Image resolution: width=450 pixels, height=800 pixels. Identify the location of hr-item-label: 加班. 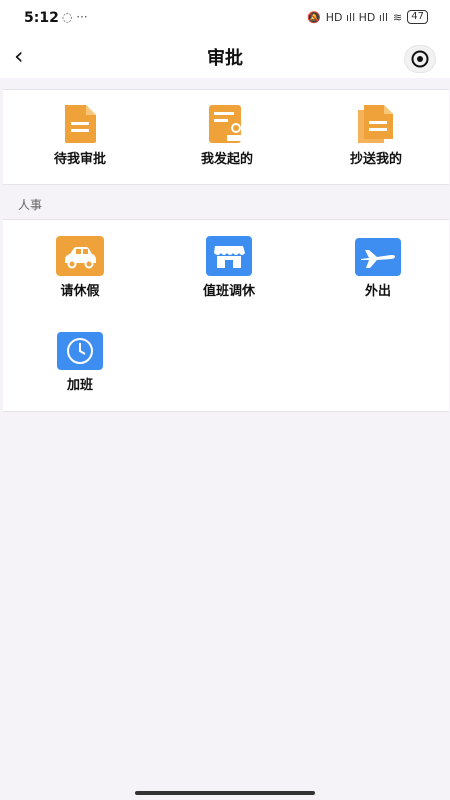
(79, 385).